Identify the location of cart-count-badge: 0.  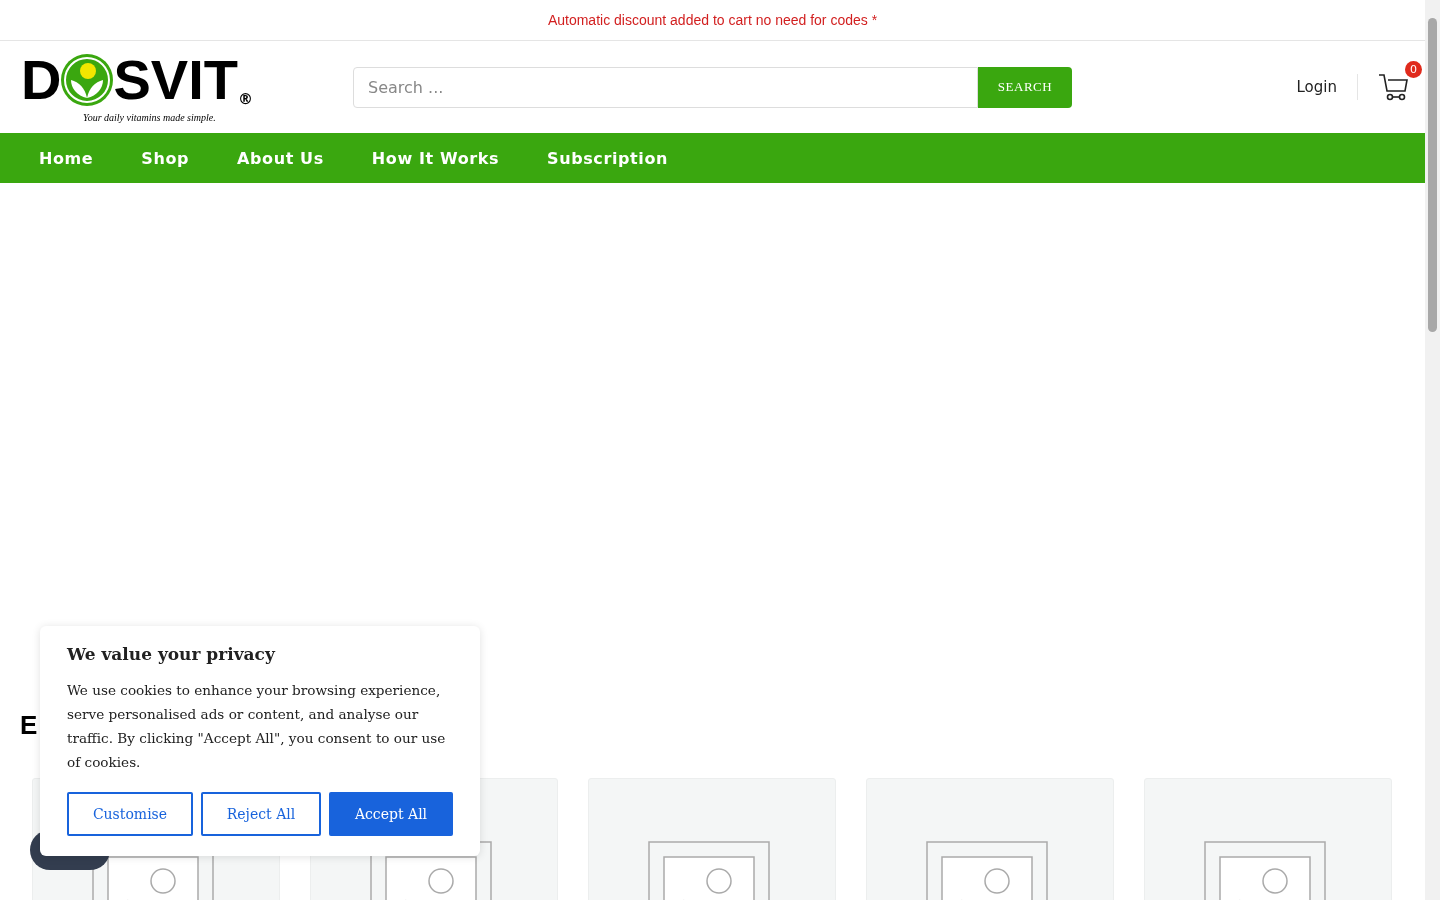
(1413, 69).